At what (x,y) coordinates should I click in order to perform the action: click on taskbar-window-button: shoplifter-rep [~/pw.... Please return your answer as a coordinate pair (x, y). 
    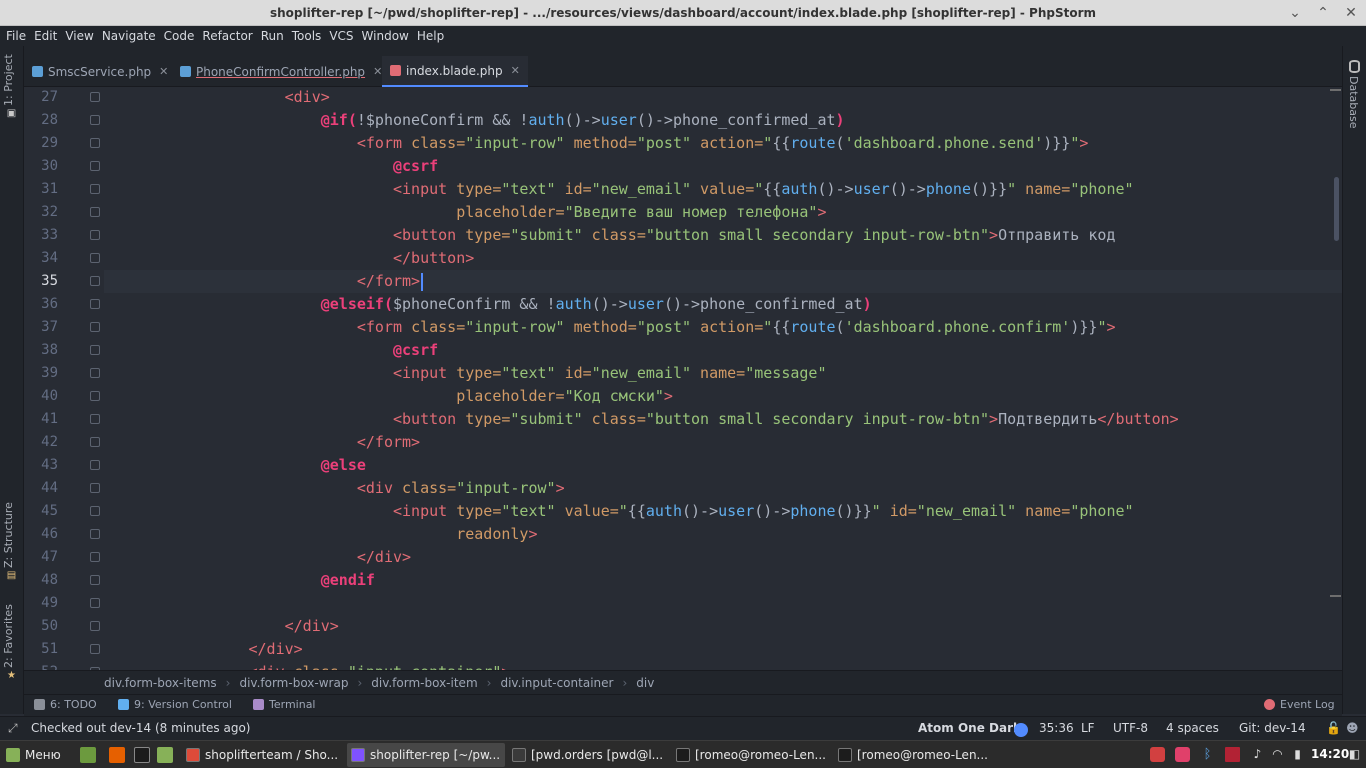
    Looking at the image, I should click on (426, 755).